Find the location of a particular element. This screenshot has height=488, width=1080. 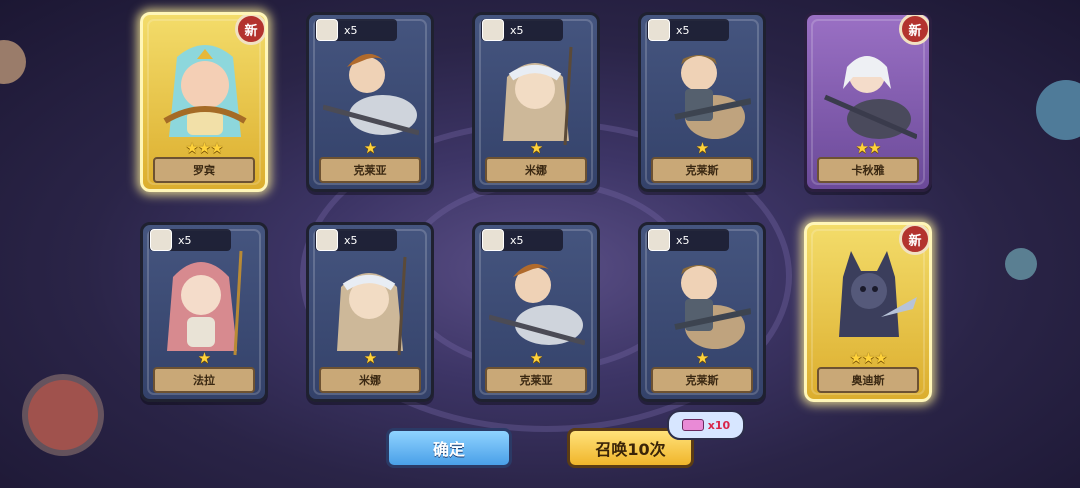

hero-card: x5 ★ 法拉 is located at coordinates (204, 312).